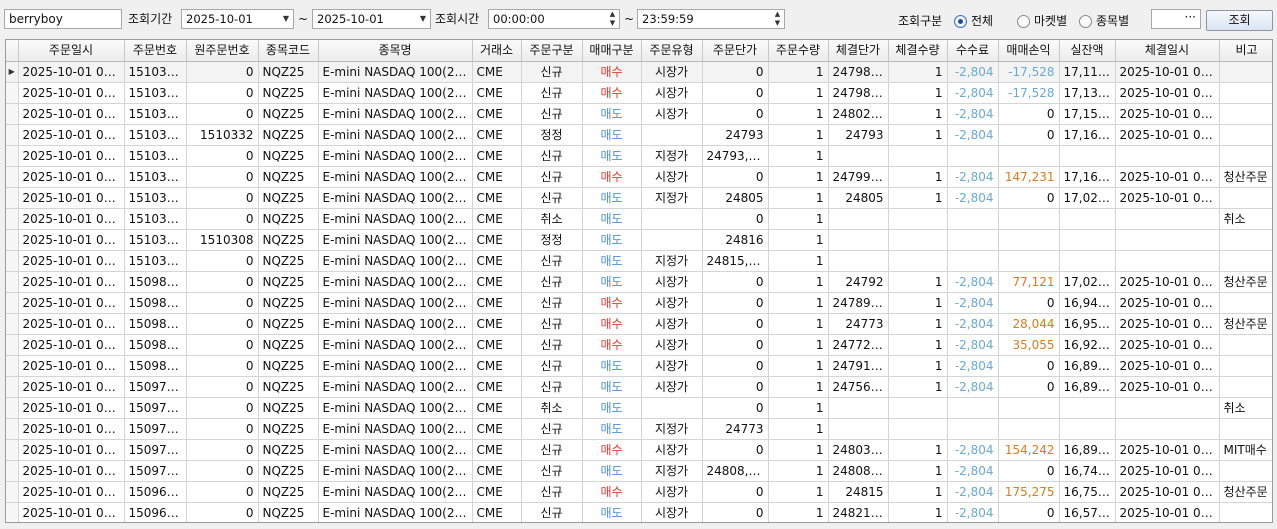 The width and height of the screenshot is (1277, 529). What do you see at coordinates (1239, 20) in the screenshot?
I see `search-button: 조회` at bounding box center [1239, 20].